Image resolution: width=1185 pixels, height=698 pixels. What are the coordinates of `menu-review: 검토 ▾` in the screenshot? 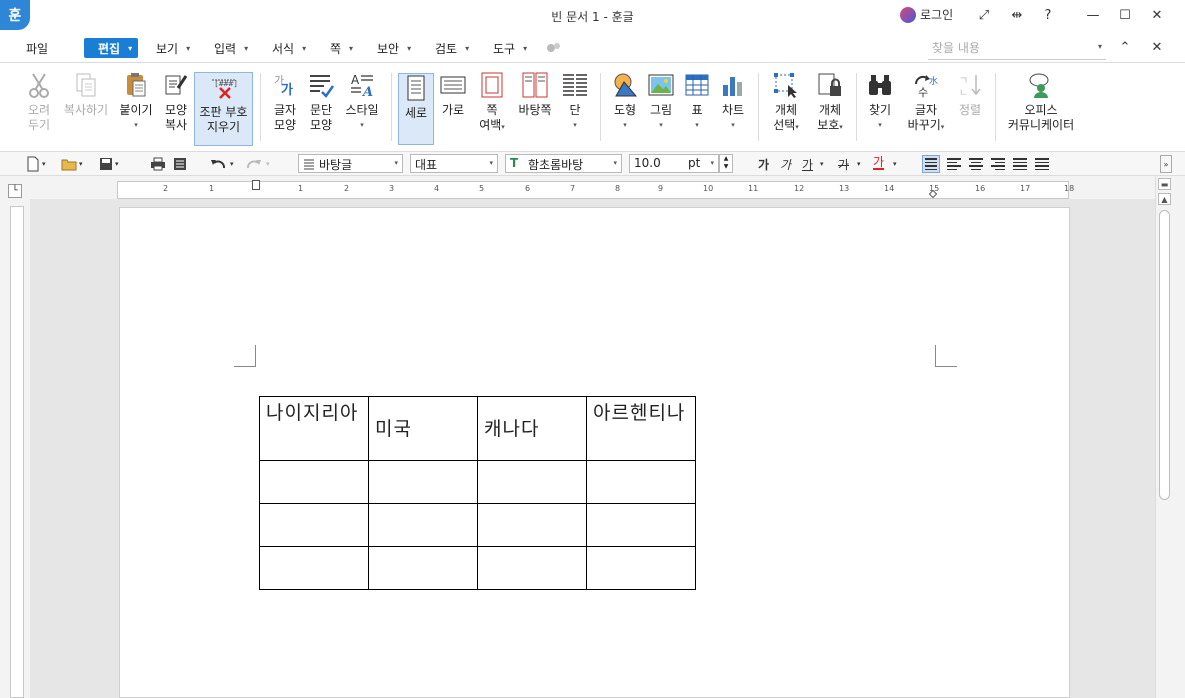 It's located at (452, 48).